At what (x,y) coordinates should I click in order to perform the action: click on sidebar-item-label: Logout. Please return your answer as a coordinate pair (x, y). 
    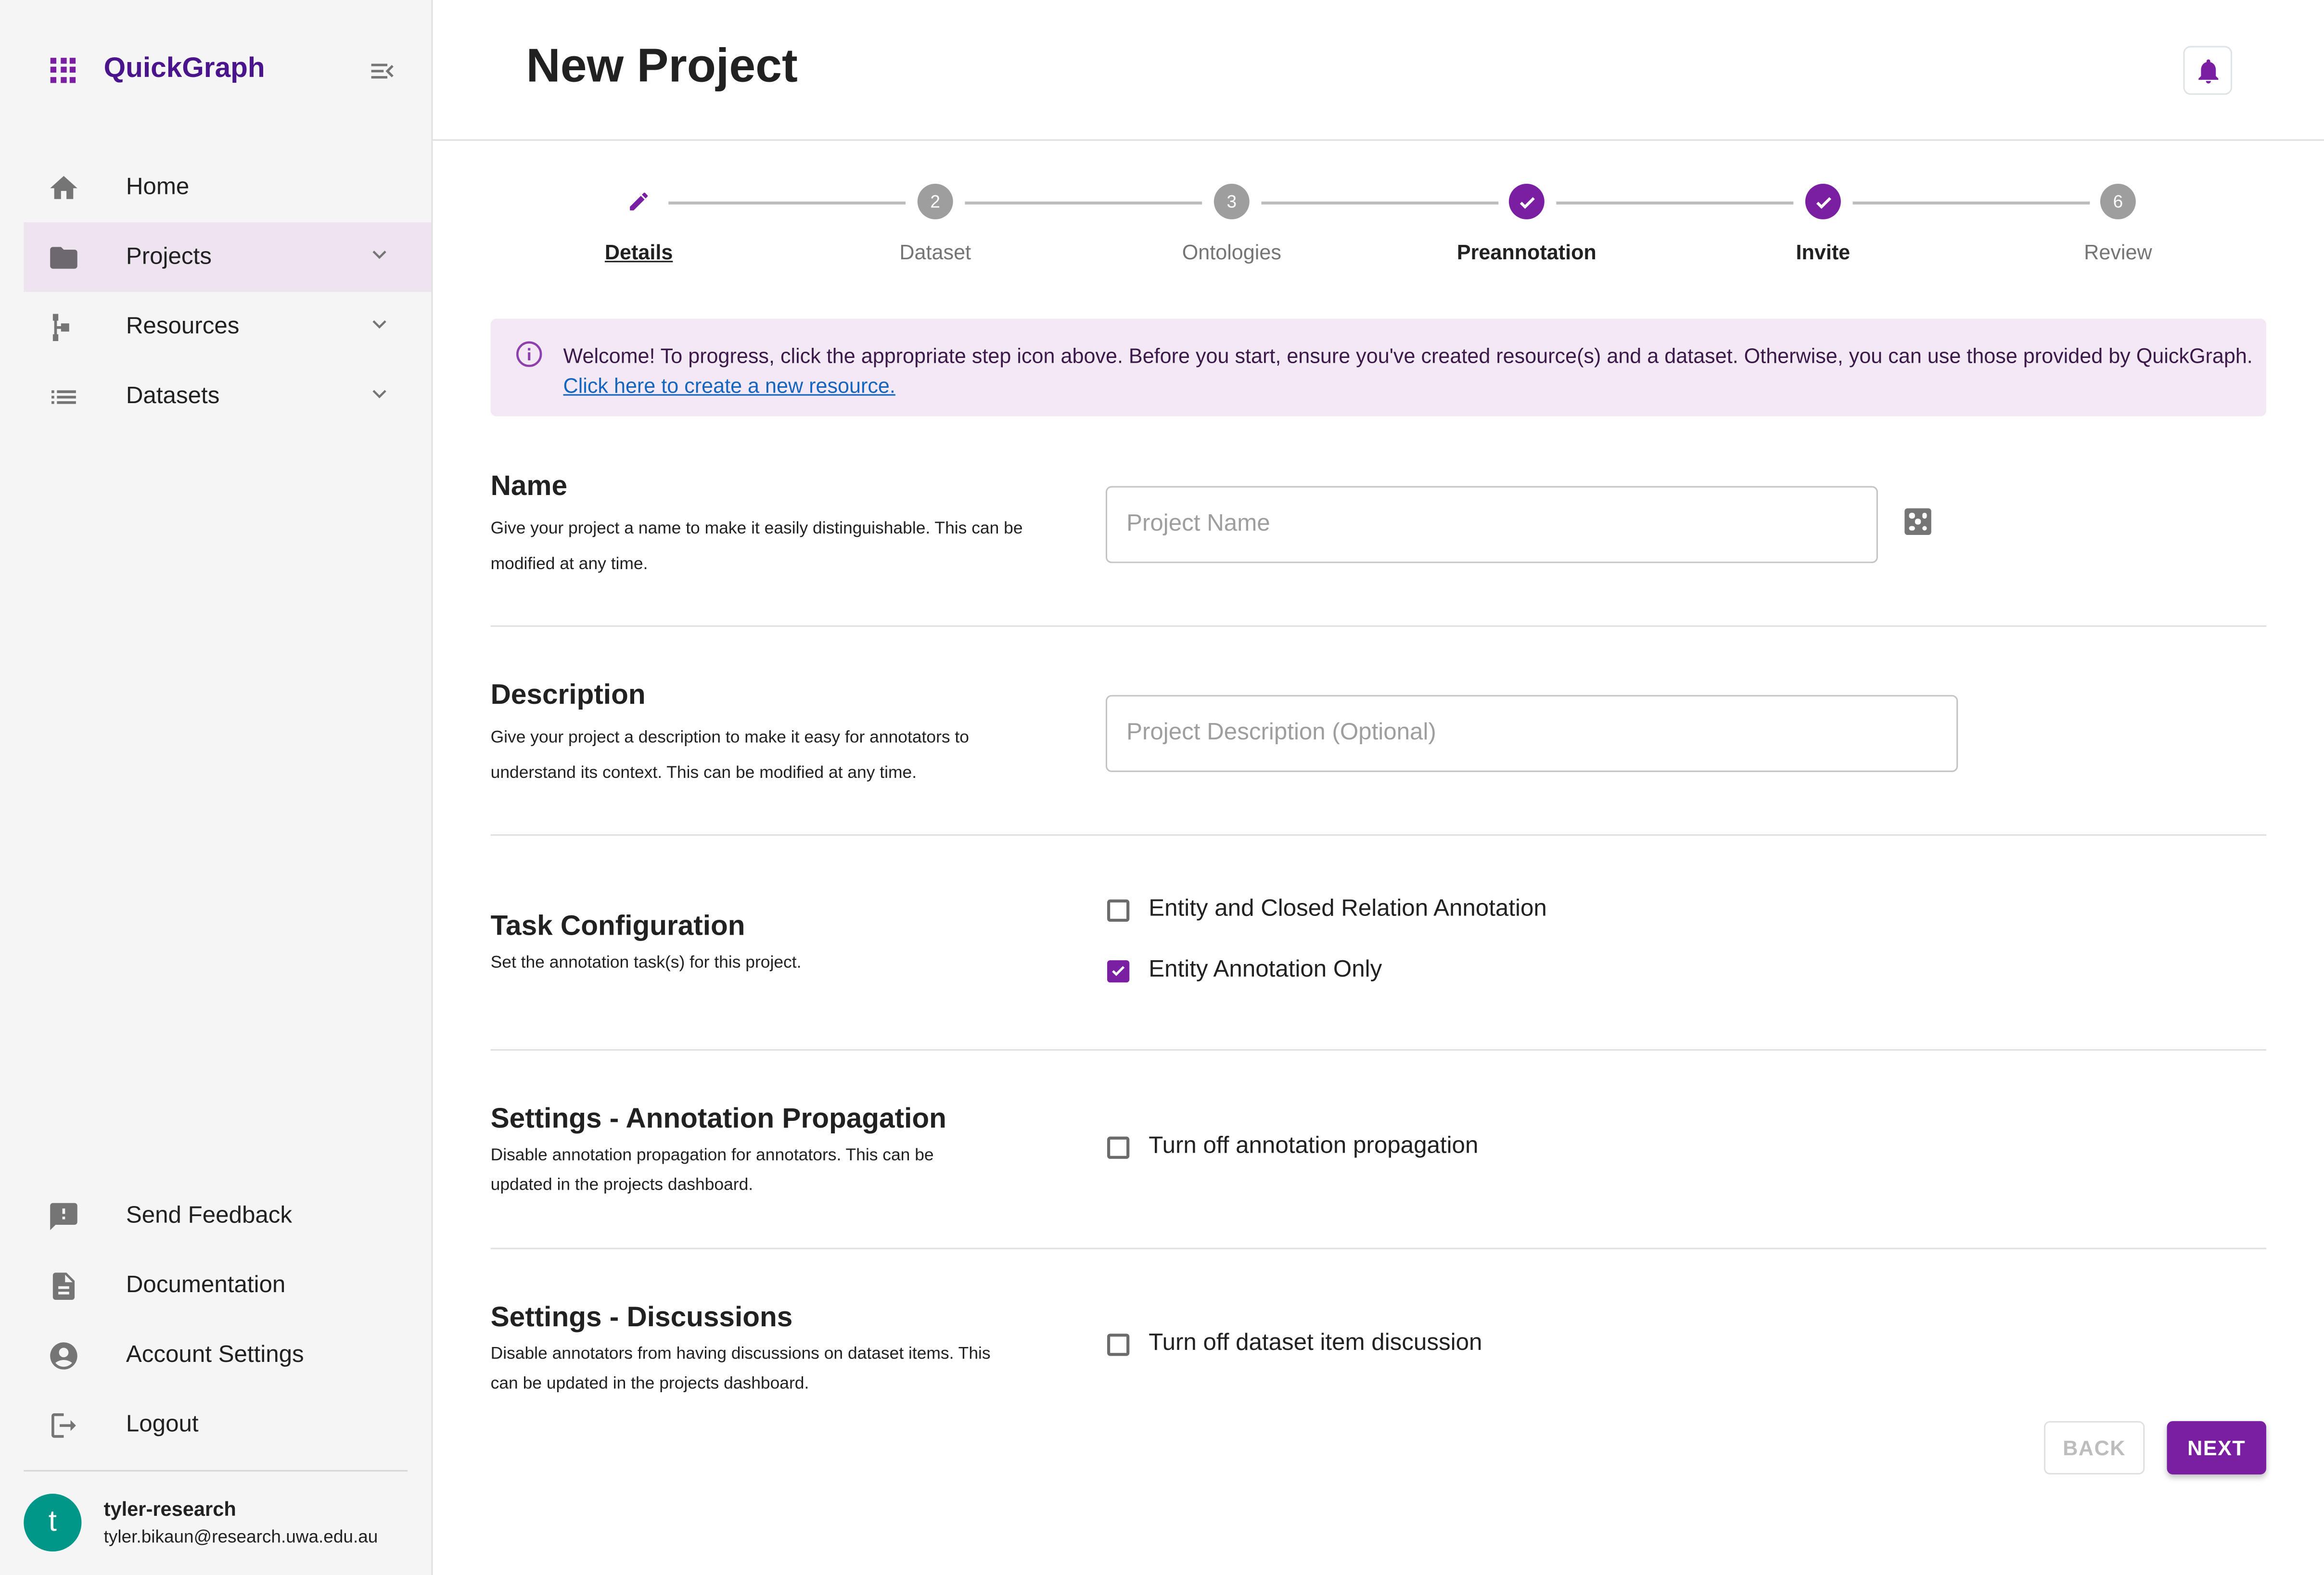
    Looking at the image, I should click on (162, 1424).